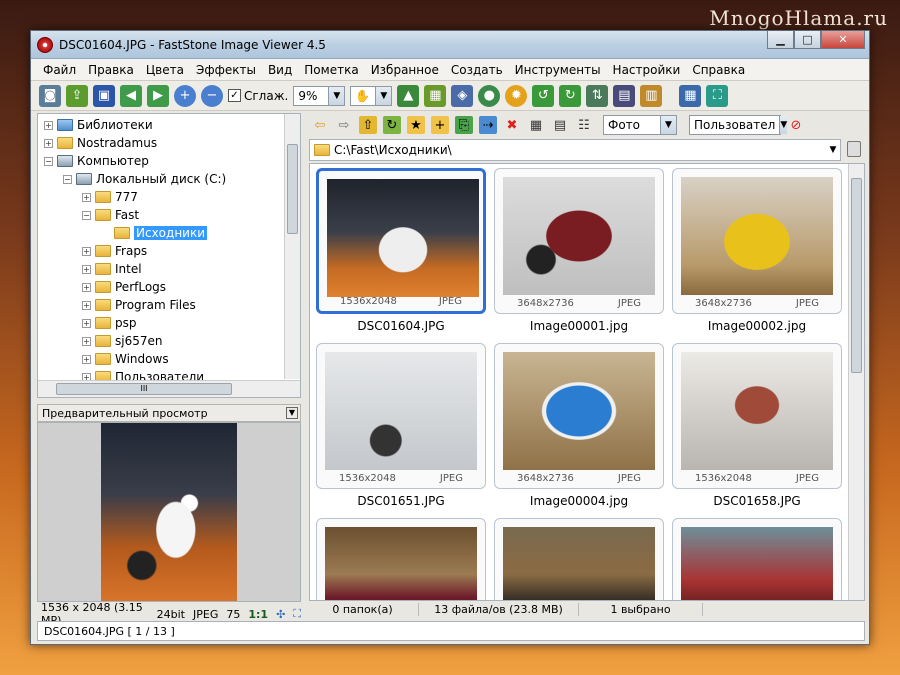 The height and width of the screenshot is (675, 900). What do you see at coordinates (96, 161) in the screenshot?
I see `tree-item: − Компьютер` at bounding box center [96, 161].